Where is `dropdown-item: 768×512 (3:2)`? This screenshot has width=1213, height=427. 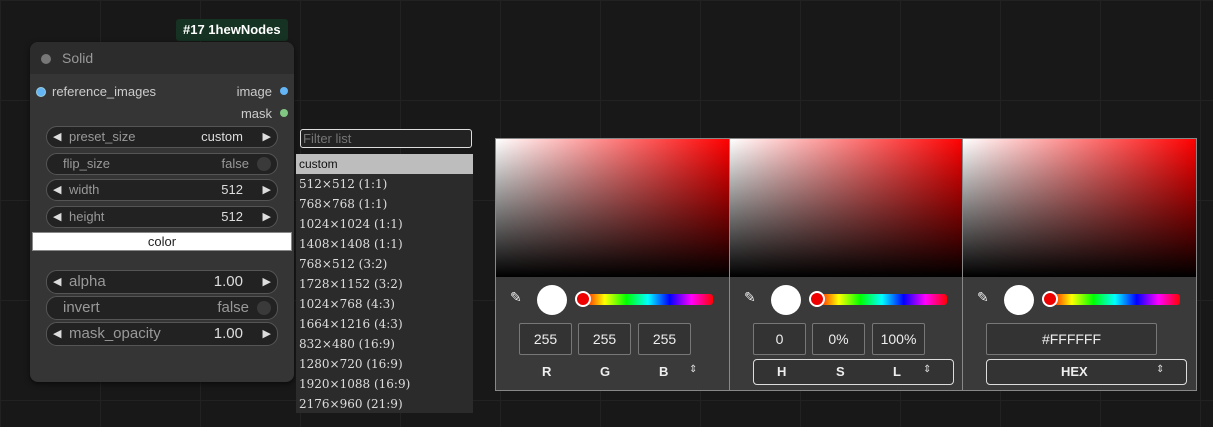
dropdown-item: 768×512 (3:2) is located at coordinates (384, 264).